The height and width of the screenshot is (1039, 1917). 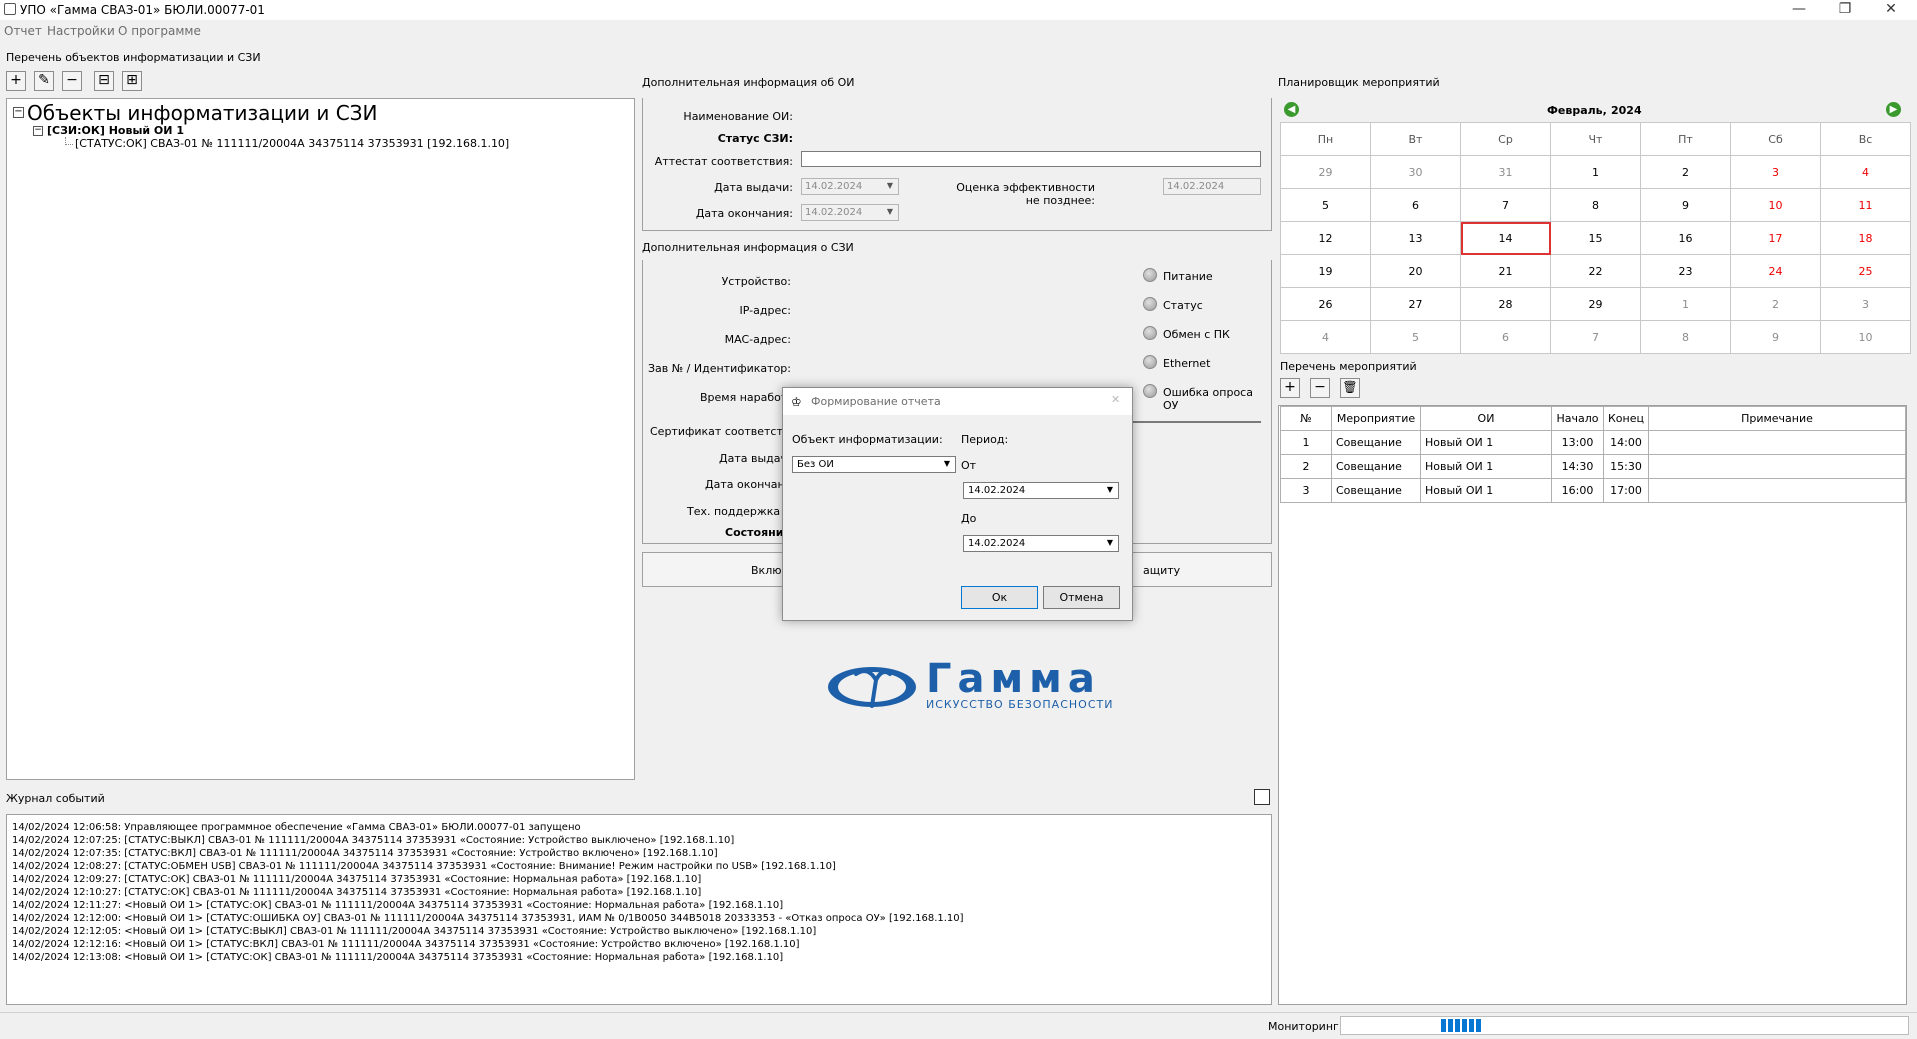 What do you see at coordinates (23, 31) in the screenshot?
I see `menu-report: Отчет` at bounding box center [23, 31].